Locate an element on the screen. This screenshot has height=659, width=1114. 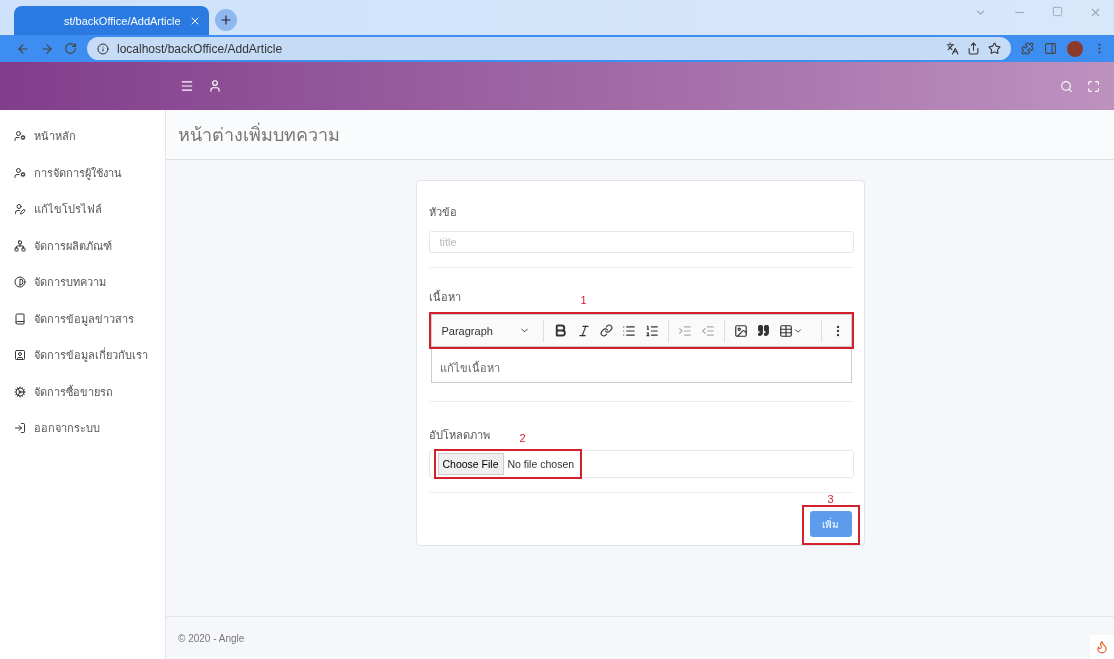
image-icon is located at coordinates (740, 330).